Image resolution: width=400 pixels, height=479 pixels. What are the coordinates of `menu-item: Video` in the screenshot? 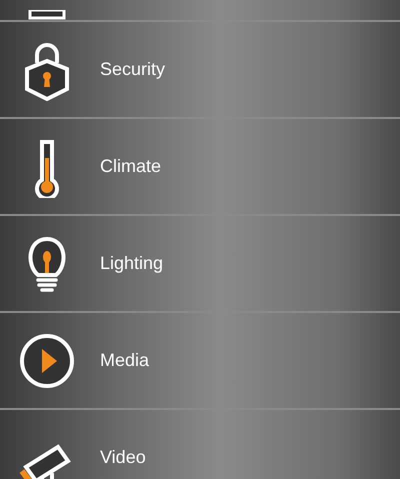 It's located at (123, 457).